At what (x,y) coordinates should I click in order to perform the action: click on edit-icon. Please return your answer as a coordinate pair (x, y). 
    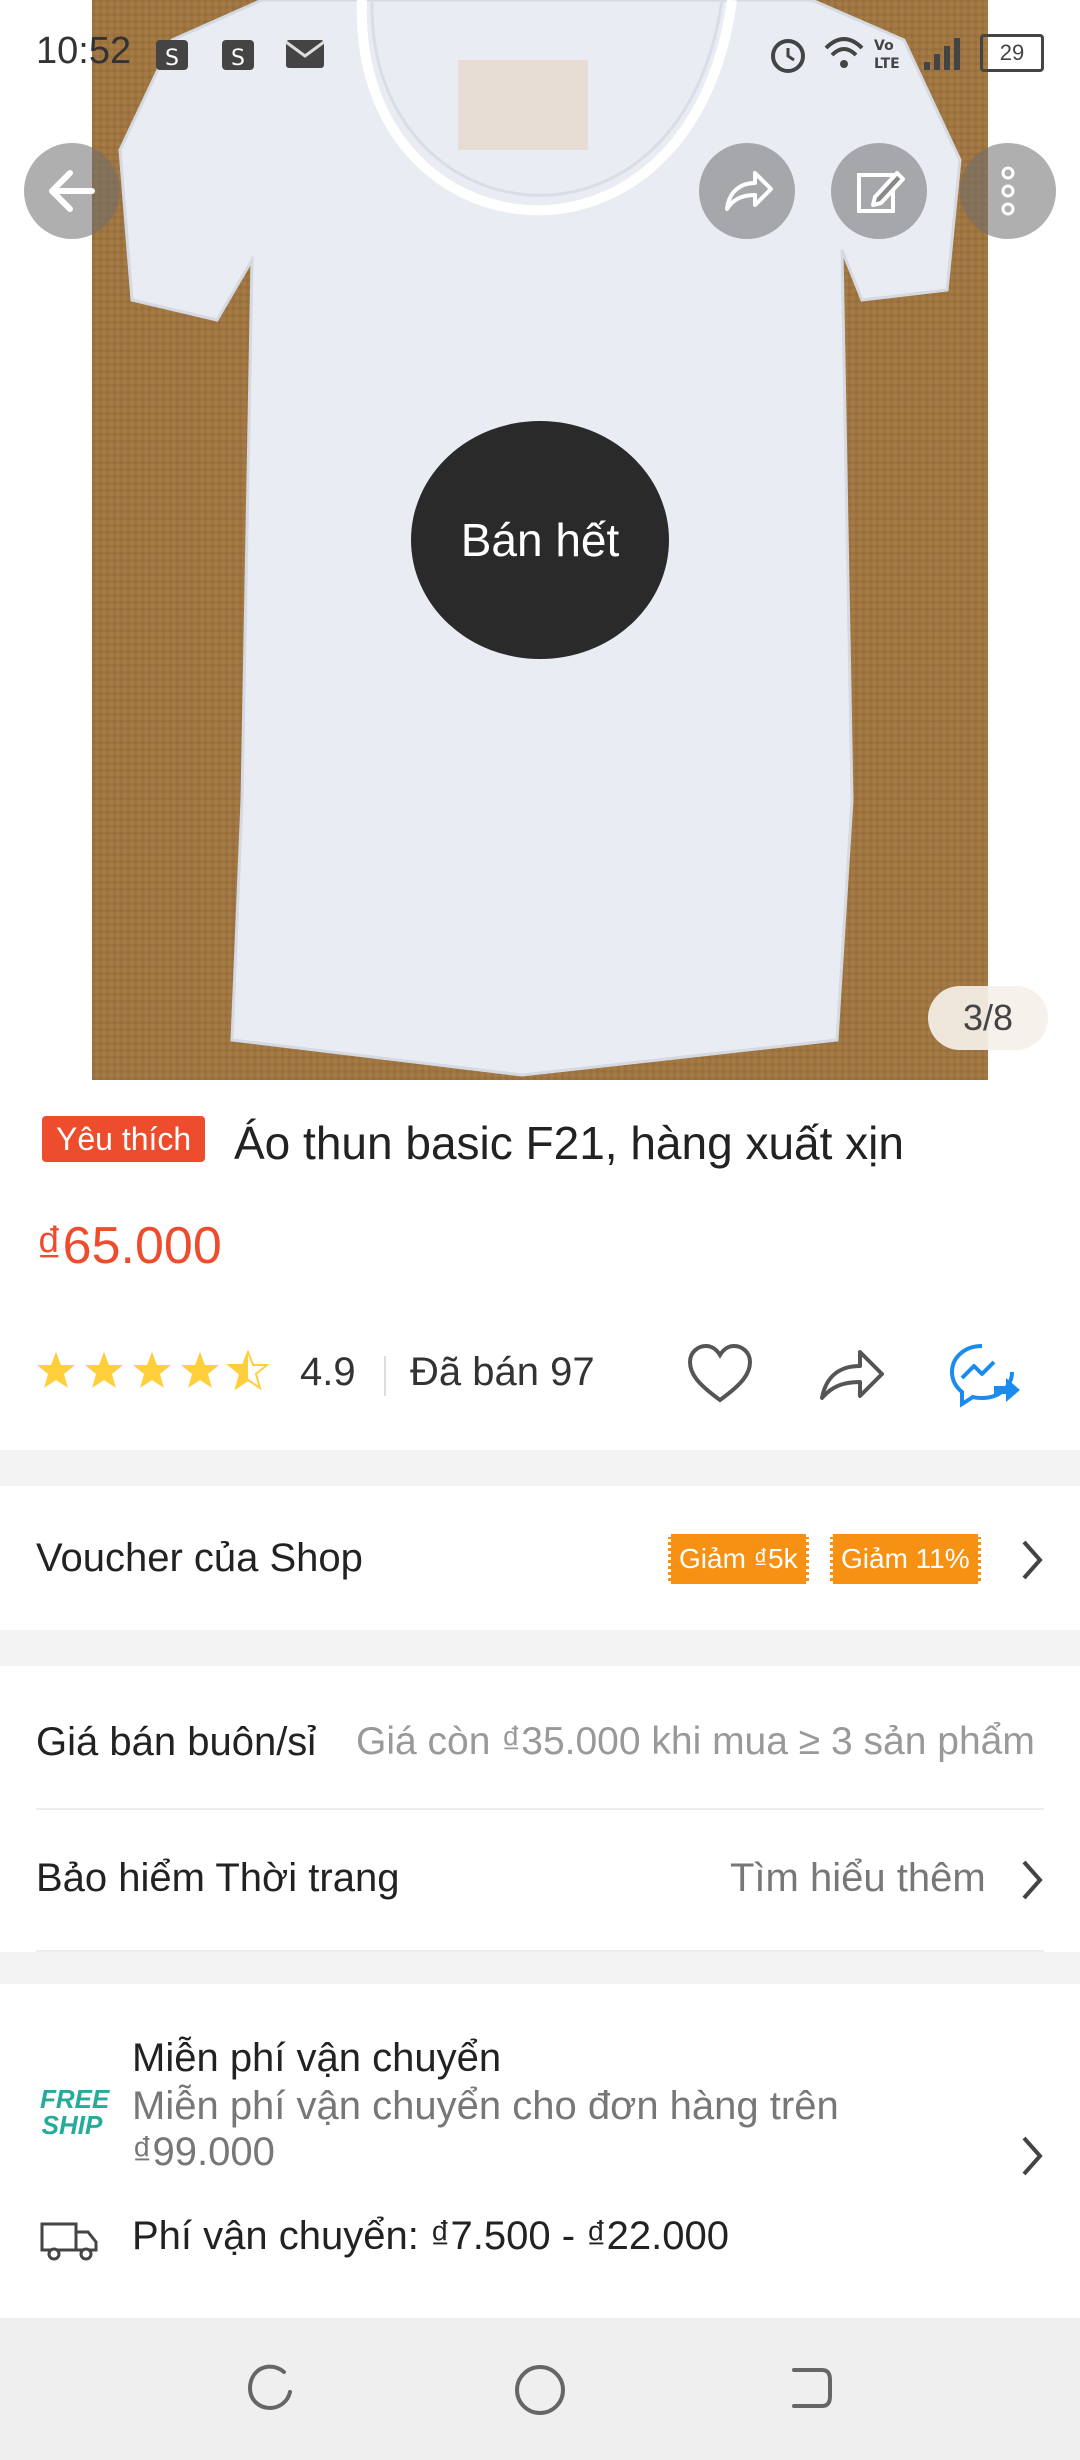
    Looking at the image, I should click on (881, 192).